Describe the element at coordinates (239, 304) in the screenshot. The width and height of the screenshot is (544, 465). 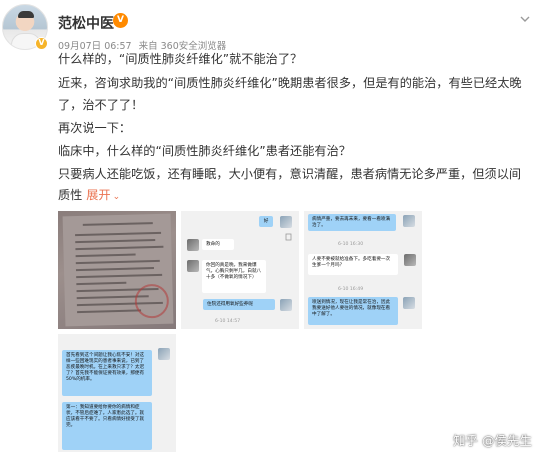
I see `chat-bubble: 住院还得用氧好些养呢` at that location.